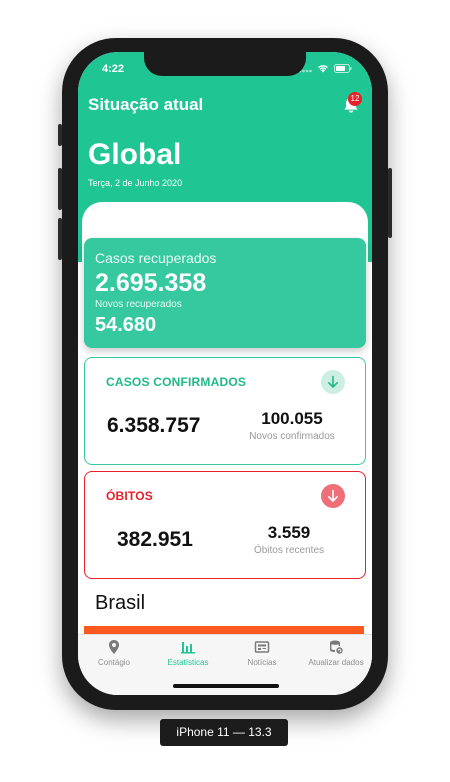 Image resolution: width=450 pixels, height=782 pixels. Describe the element at coordinates (120, 603) in the screenshot. I see `country-title: Brasil` at that location.